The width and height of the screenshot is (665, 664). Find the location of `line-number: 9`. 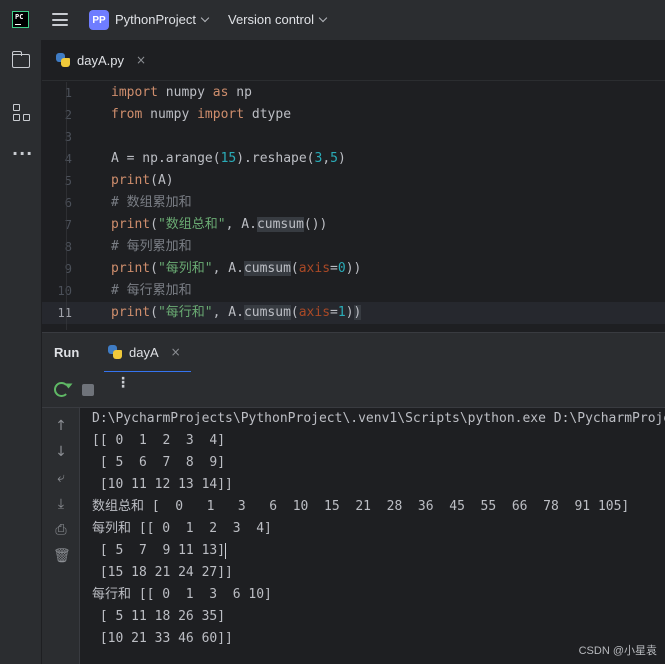

line-number: 9 is located at coordinates (68, 269).